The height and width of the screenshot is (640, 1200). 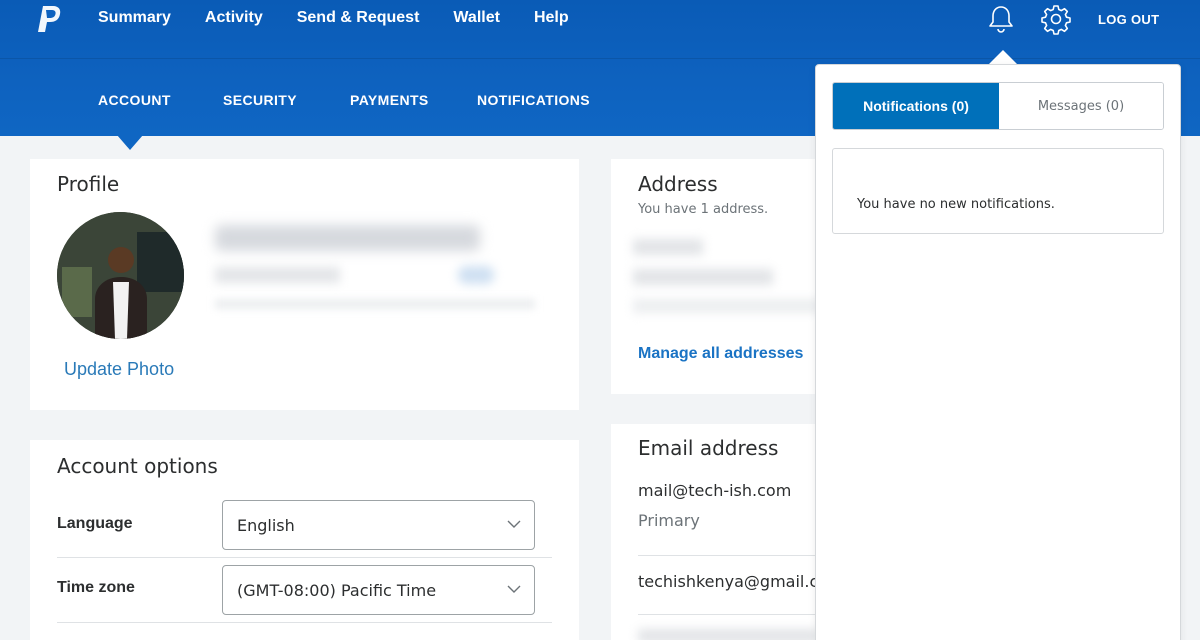 I want to click on update-photo-link: Update Photo, so click(x=119, y=369).